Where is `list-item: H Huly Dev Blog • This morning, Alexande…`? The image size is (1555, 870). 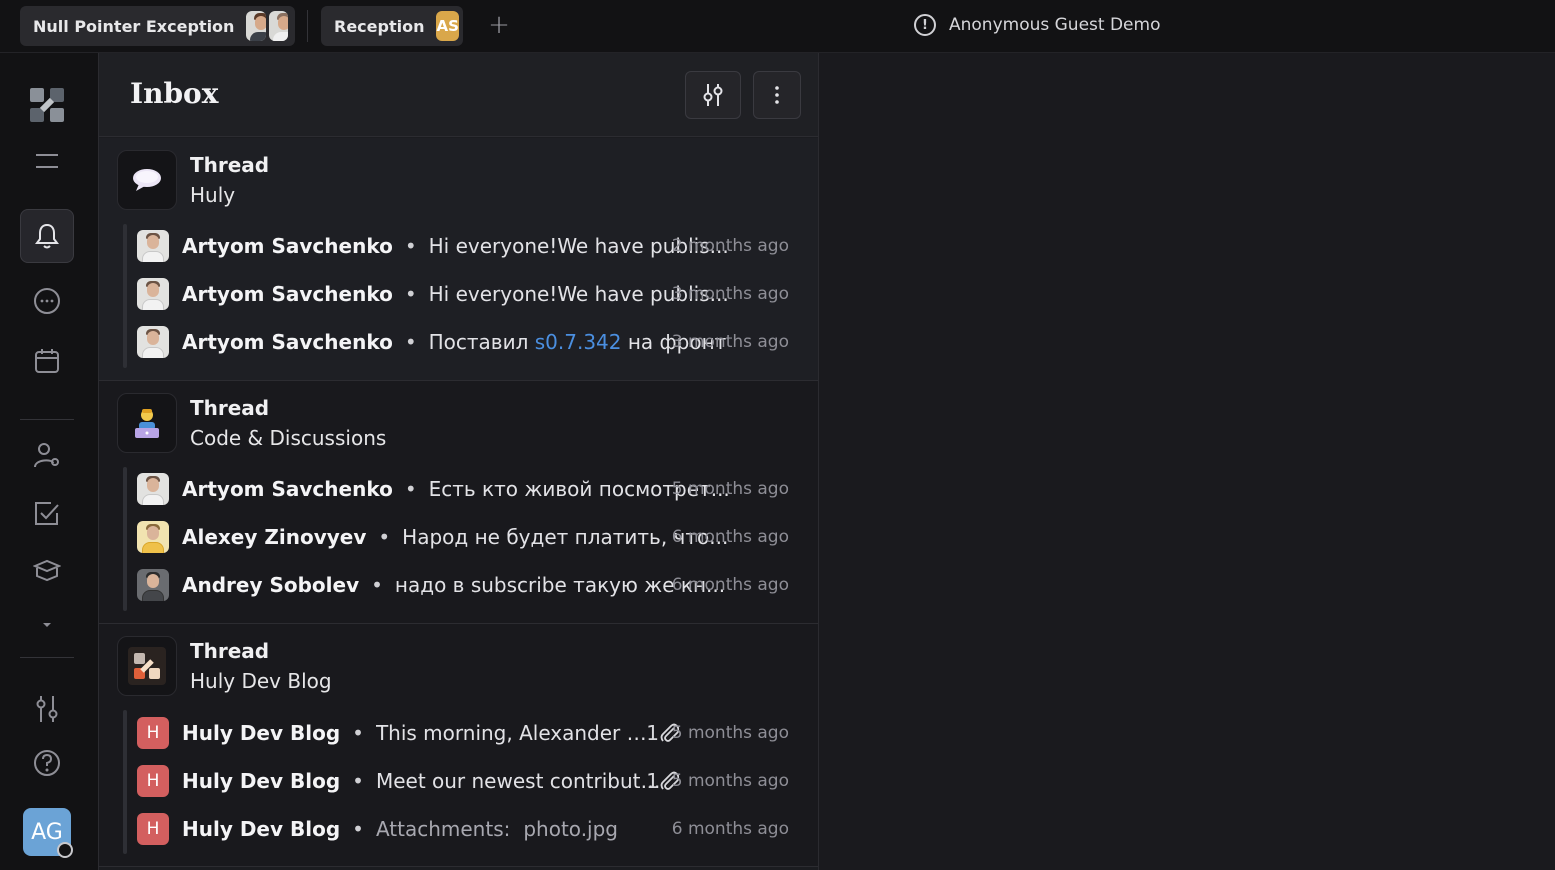
list-item: H Huly Dev Blog • This morning, Alexande… is located at coordinates (467, 733).